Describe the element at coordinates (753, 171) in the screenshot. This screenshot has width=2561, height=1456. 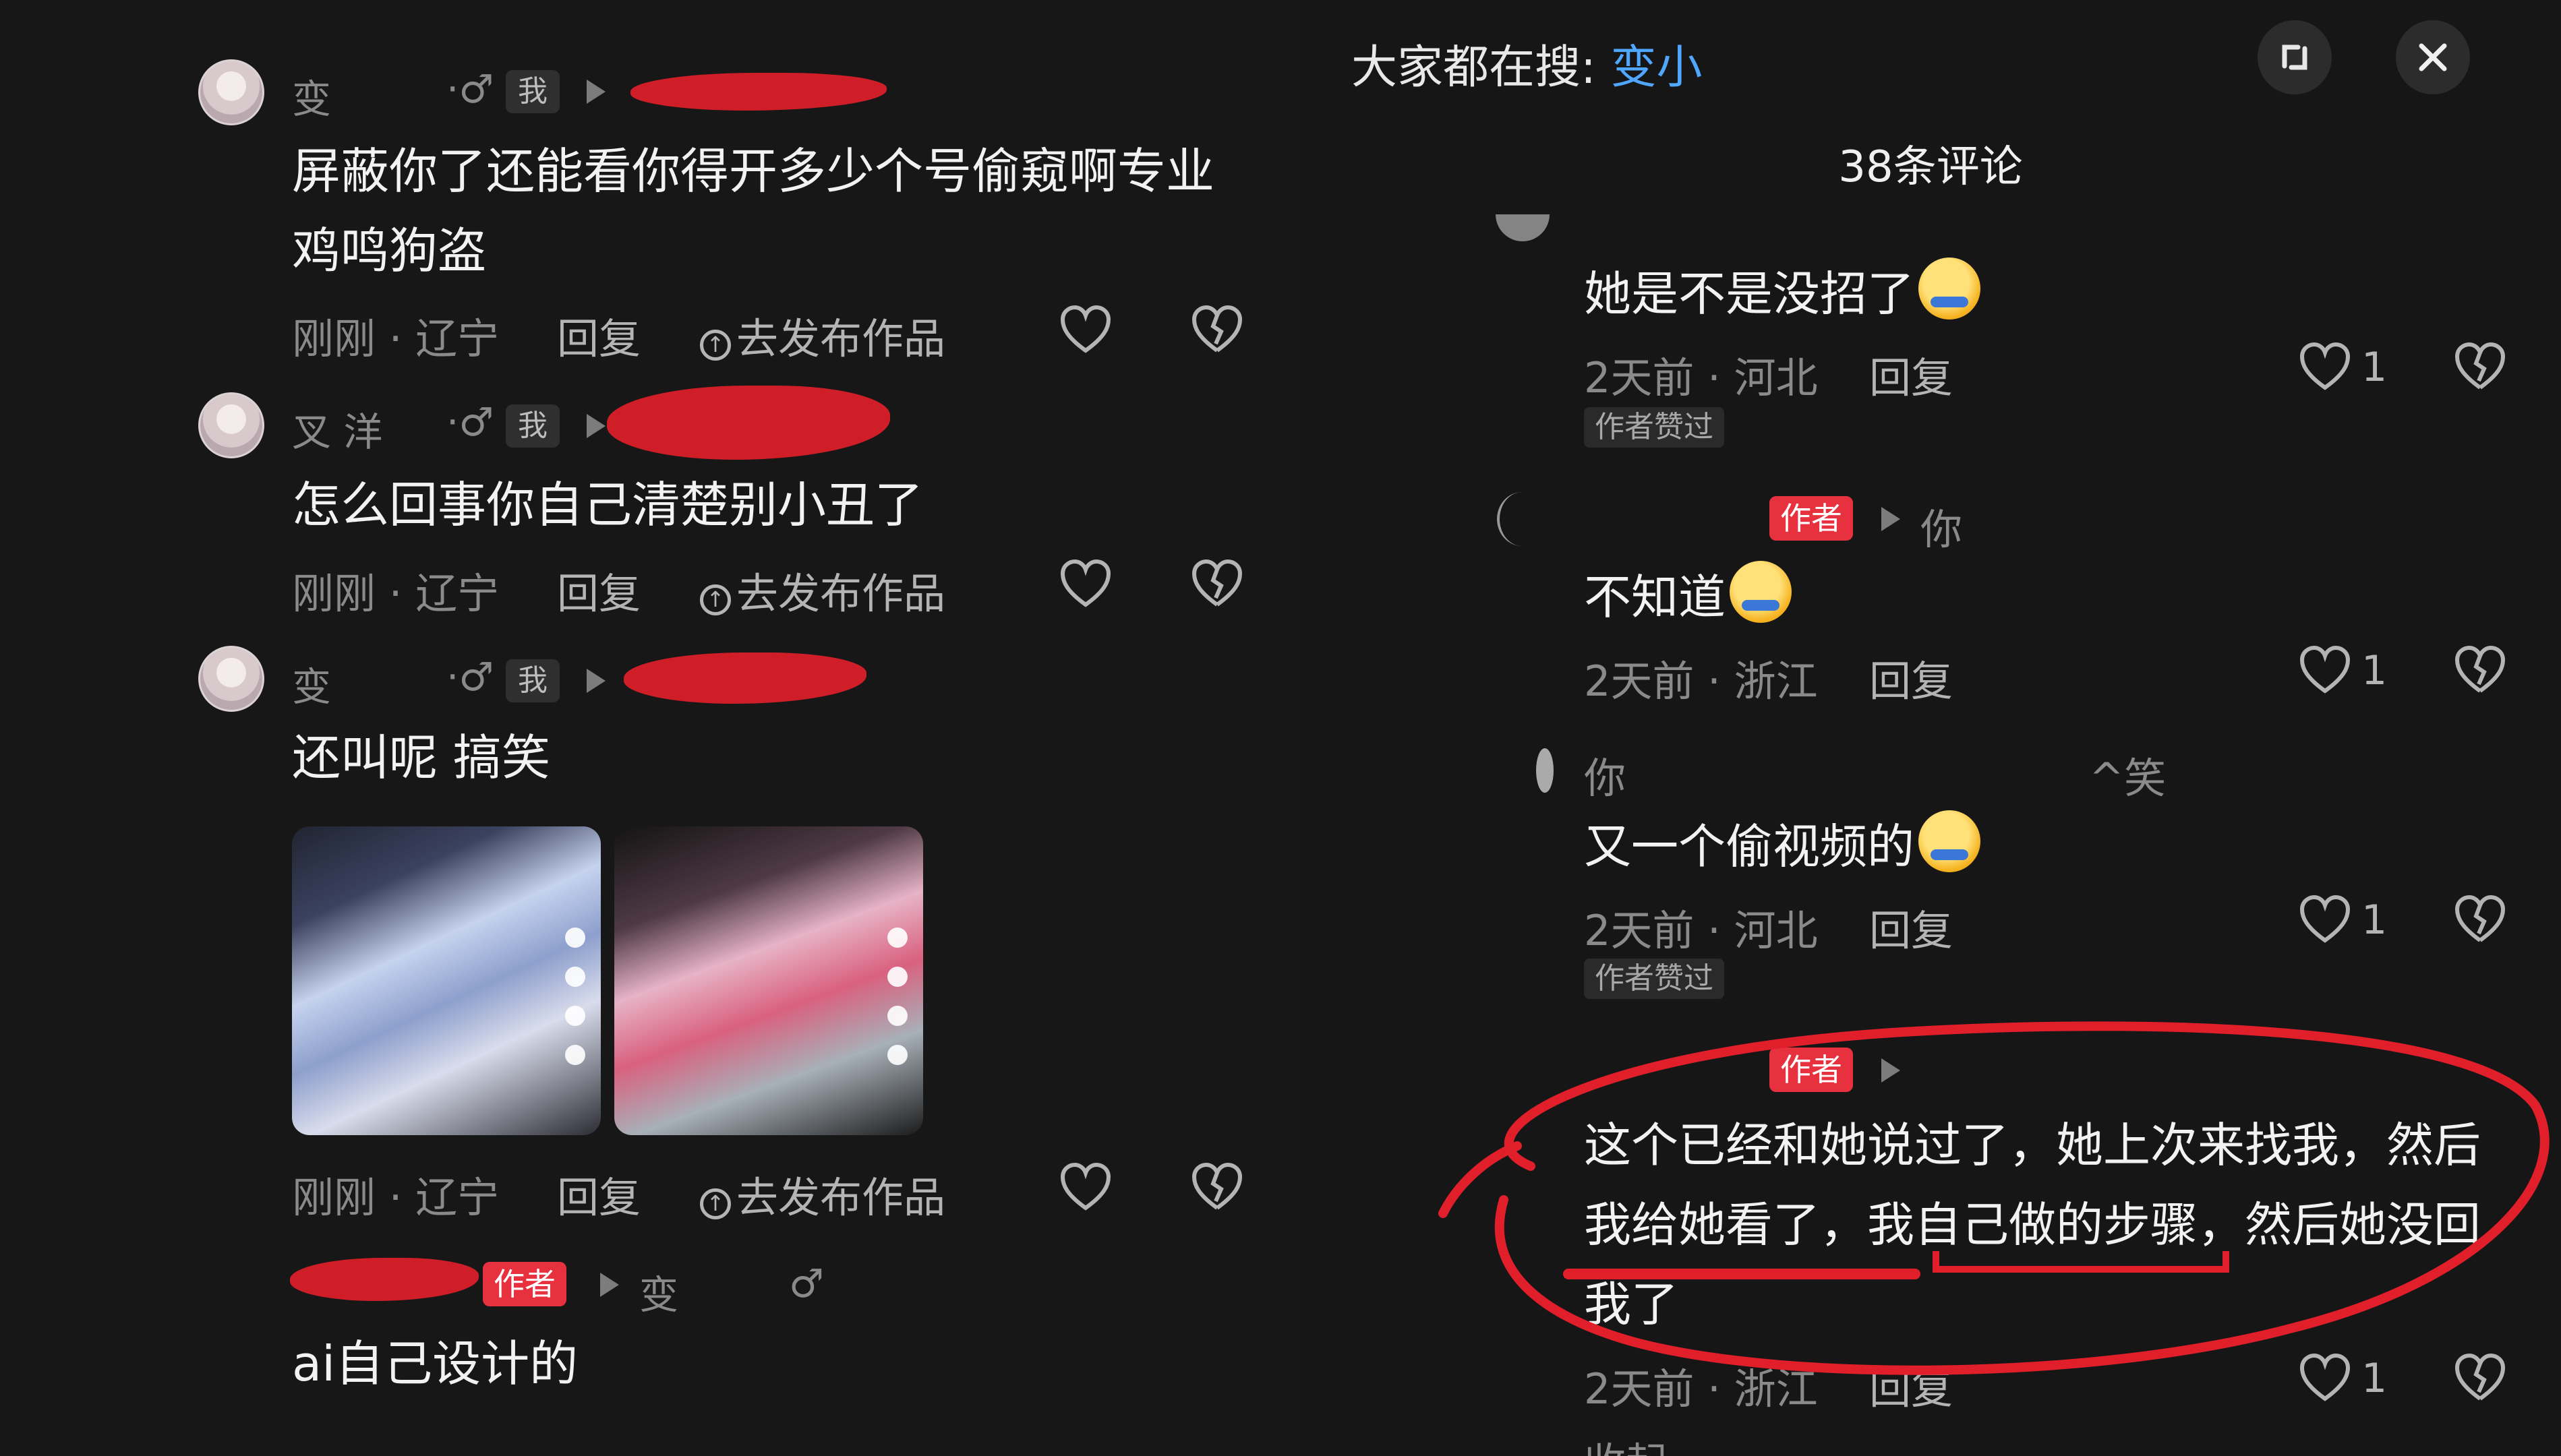
I see `comment-text-line: 屏蔽你了还能看你得开多少个号偷窥啊专业` at that location.